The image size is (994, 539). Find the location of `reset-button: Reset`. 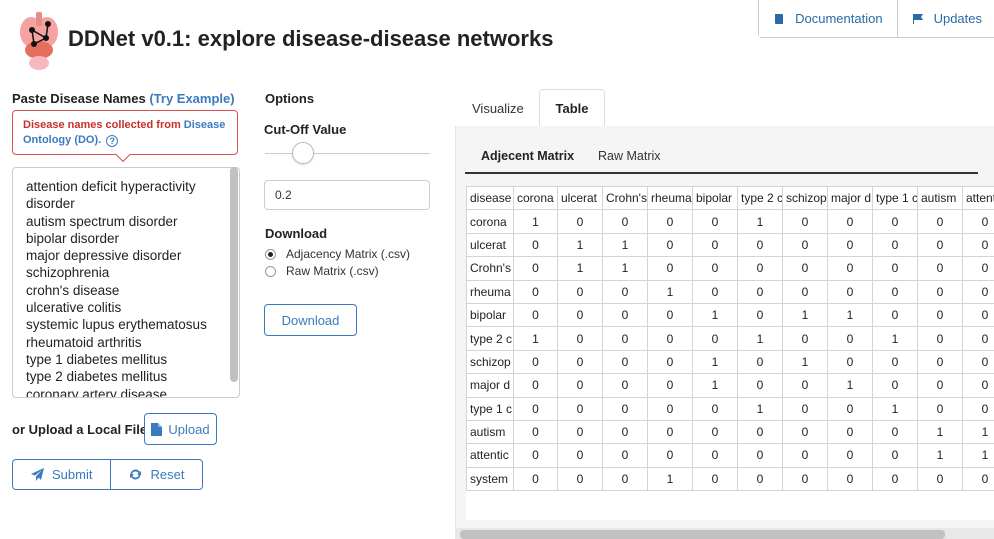

reset-button: Reset is located at coordinates (156, 474).